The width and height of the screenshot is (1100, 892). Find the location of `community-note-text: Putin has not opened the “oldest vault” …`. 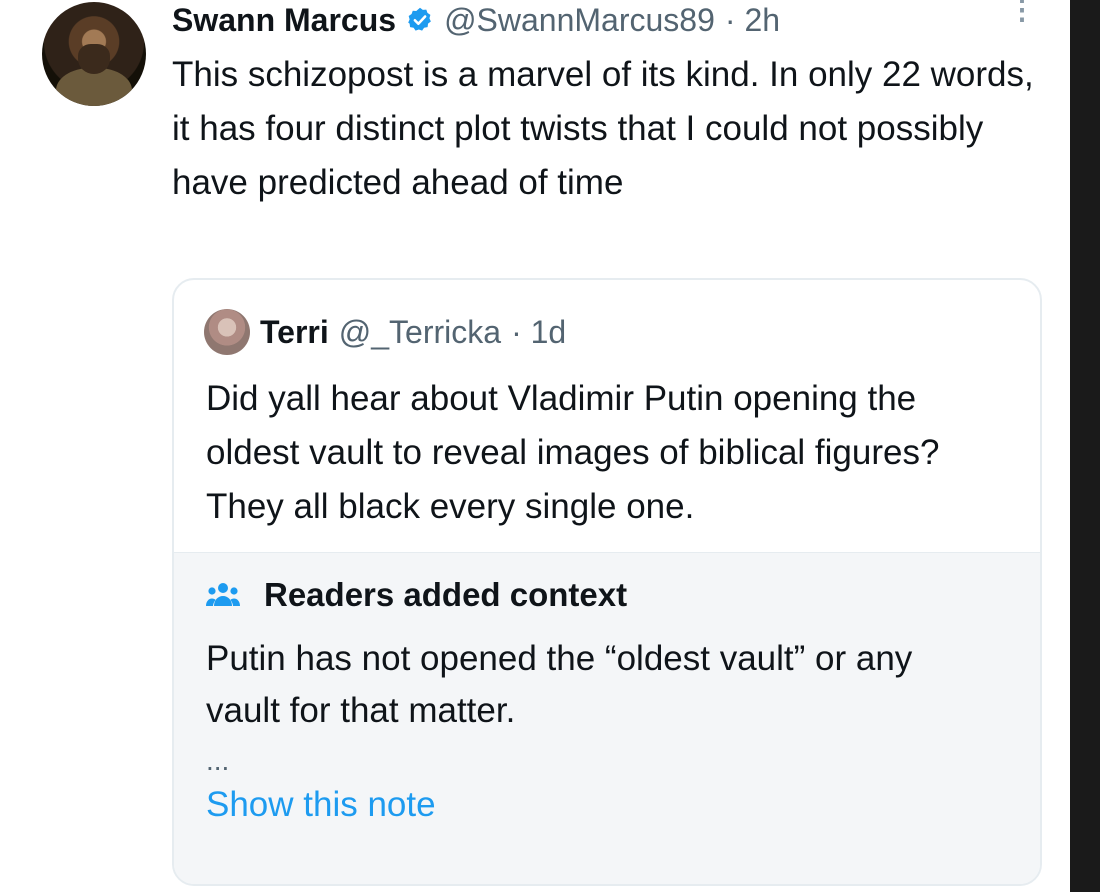

community-note-text: Putin has not opened the “oldest vault” … is located at coordinates (559, 684).